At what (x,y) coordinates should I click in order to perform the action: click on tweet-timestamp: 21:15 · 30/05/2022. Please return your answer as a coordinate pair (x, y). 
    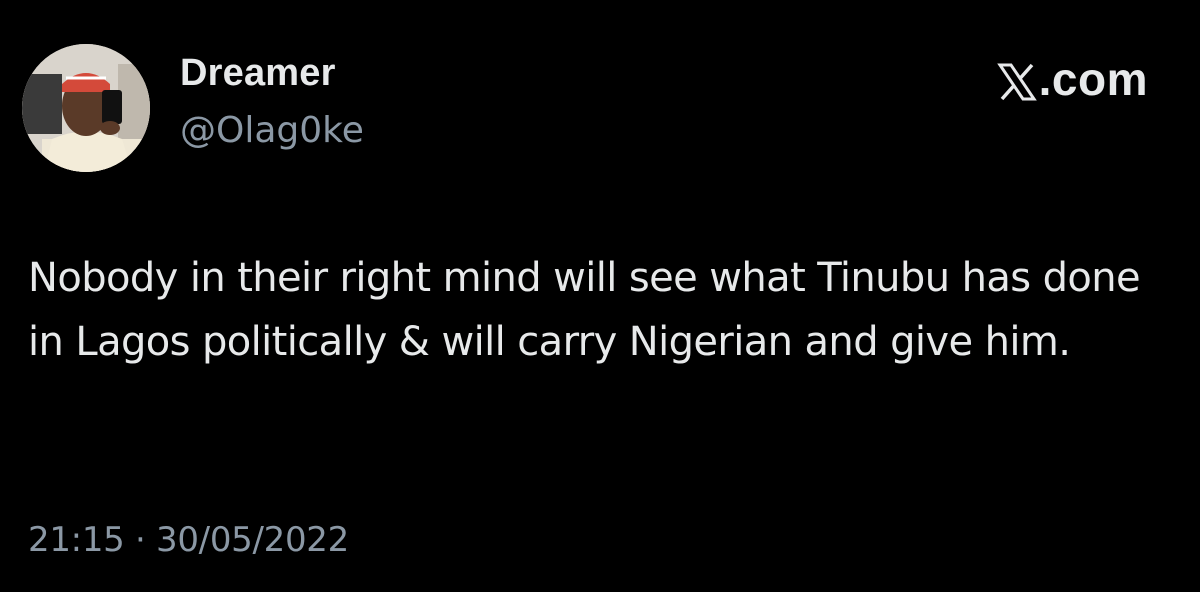
    Looking at the image, I should click on (188, 540).